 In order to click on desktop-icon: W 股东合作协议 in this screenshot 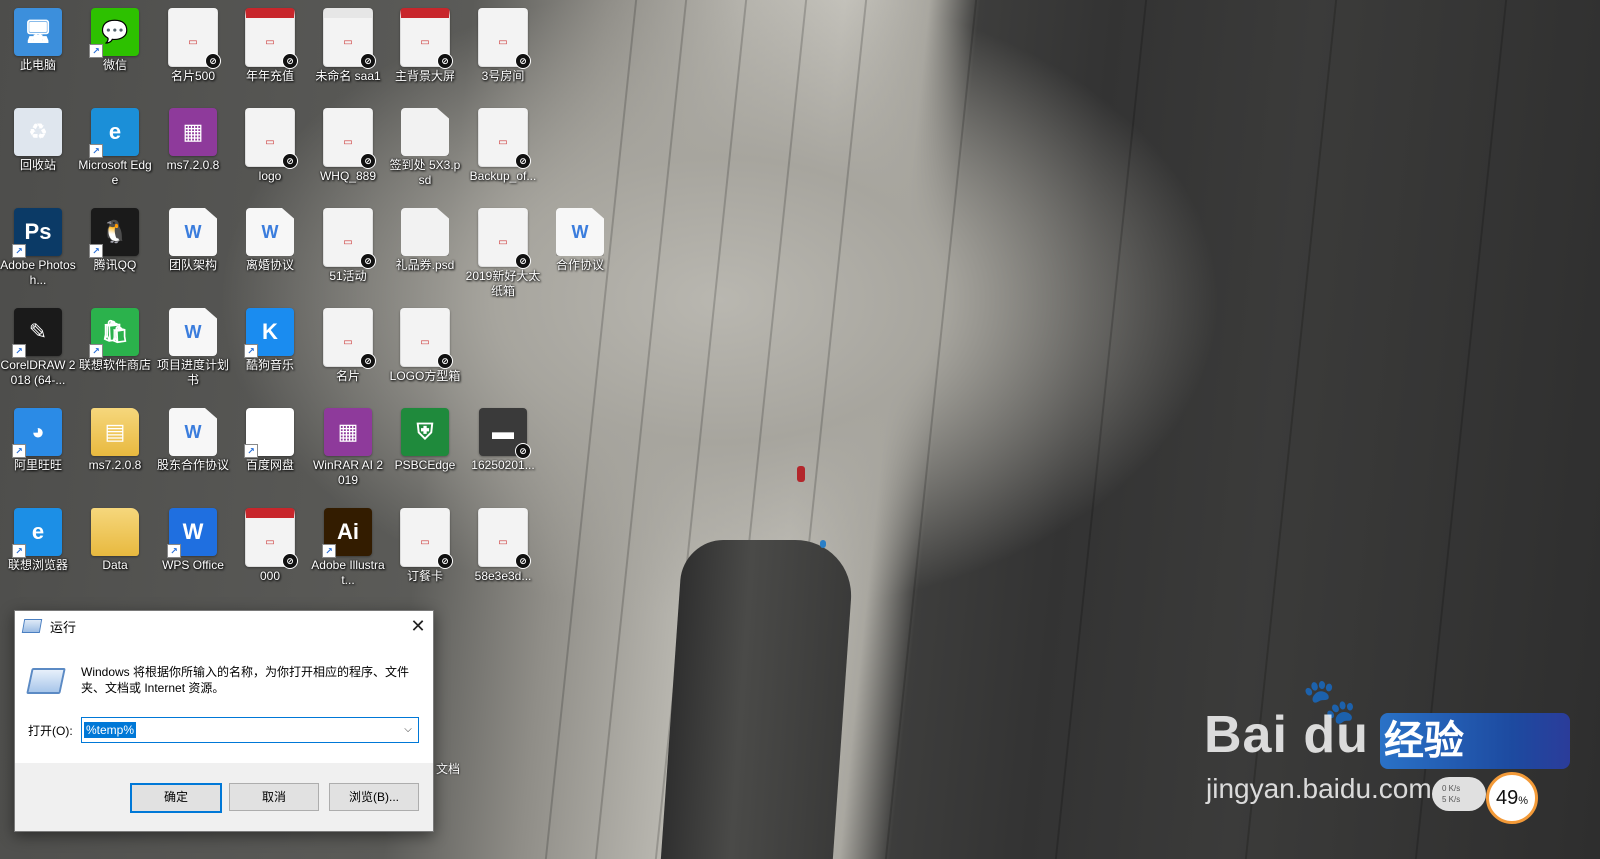, I will do `click(193, 438)`.